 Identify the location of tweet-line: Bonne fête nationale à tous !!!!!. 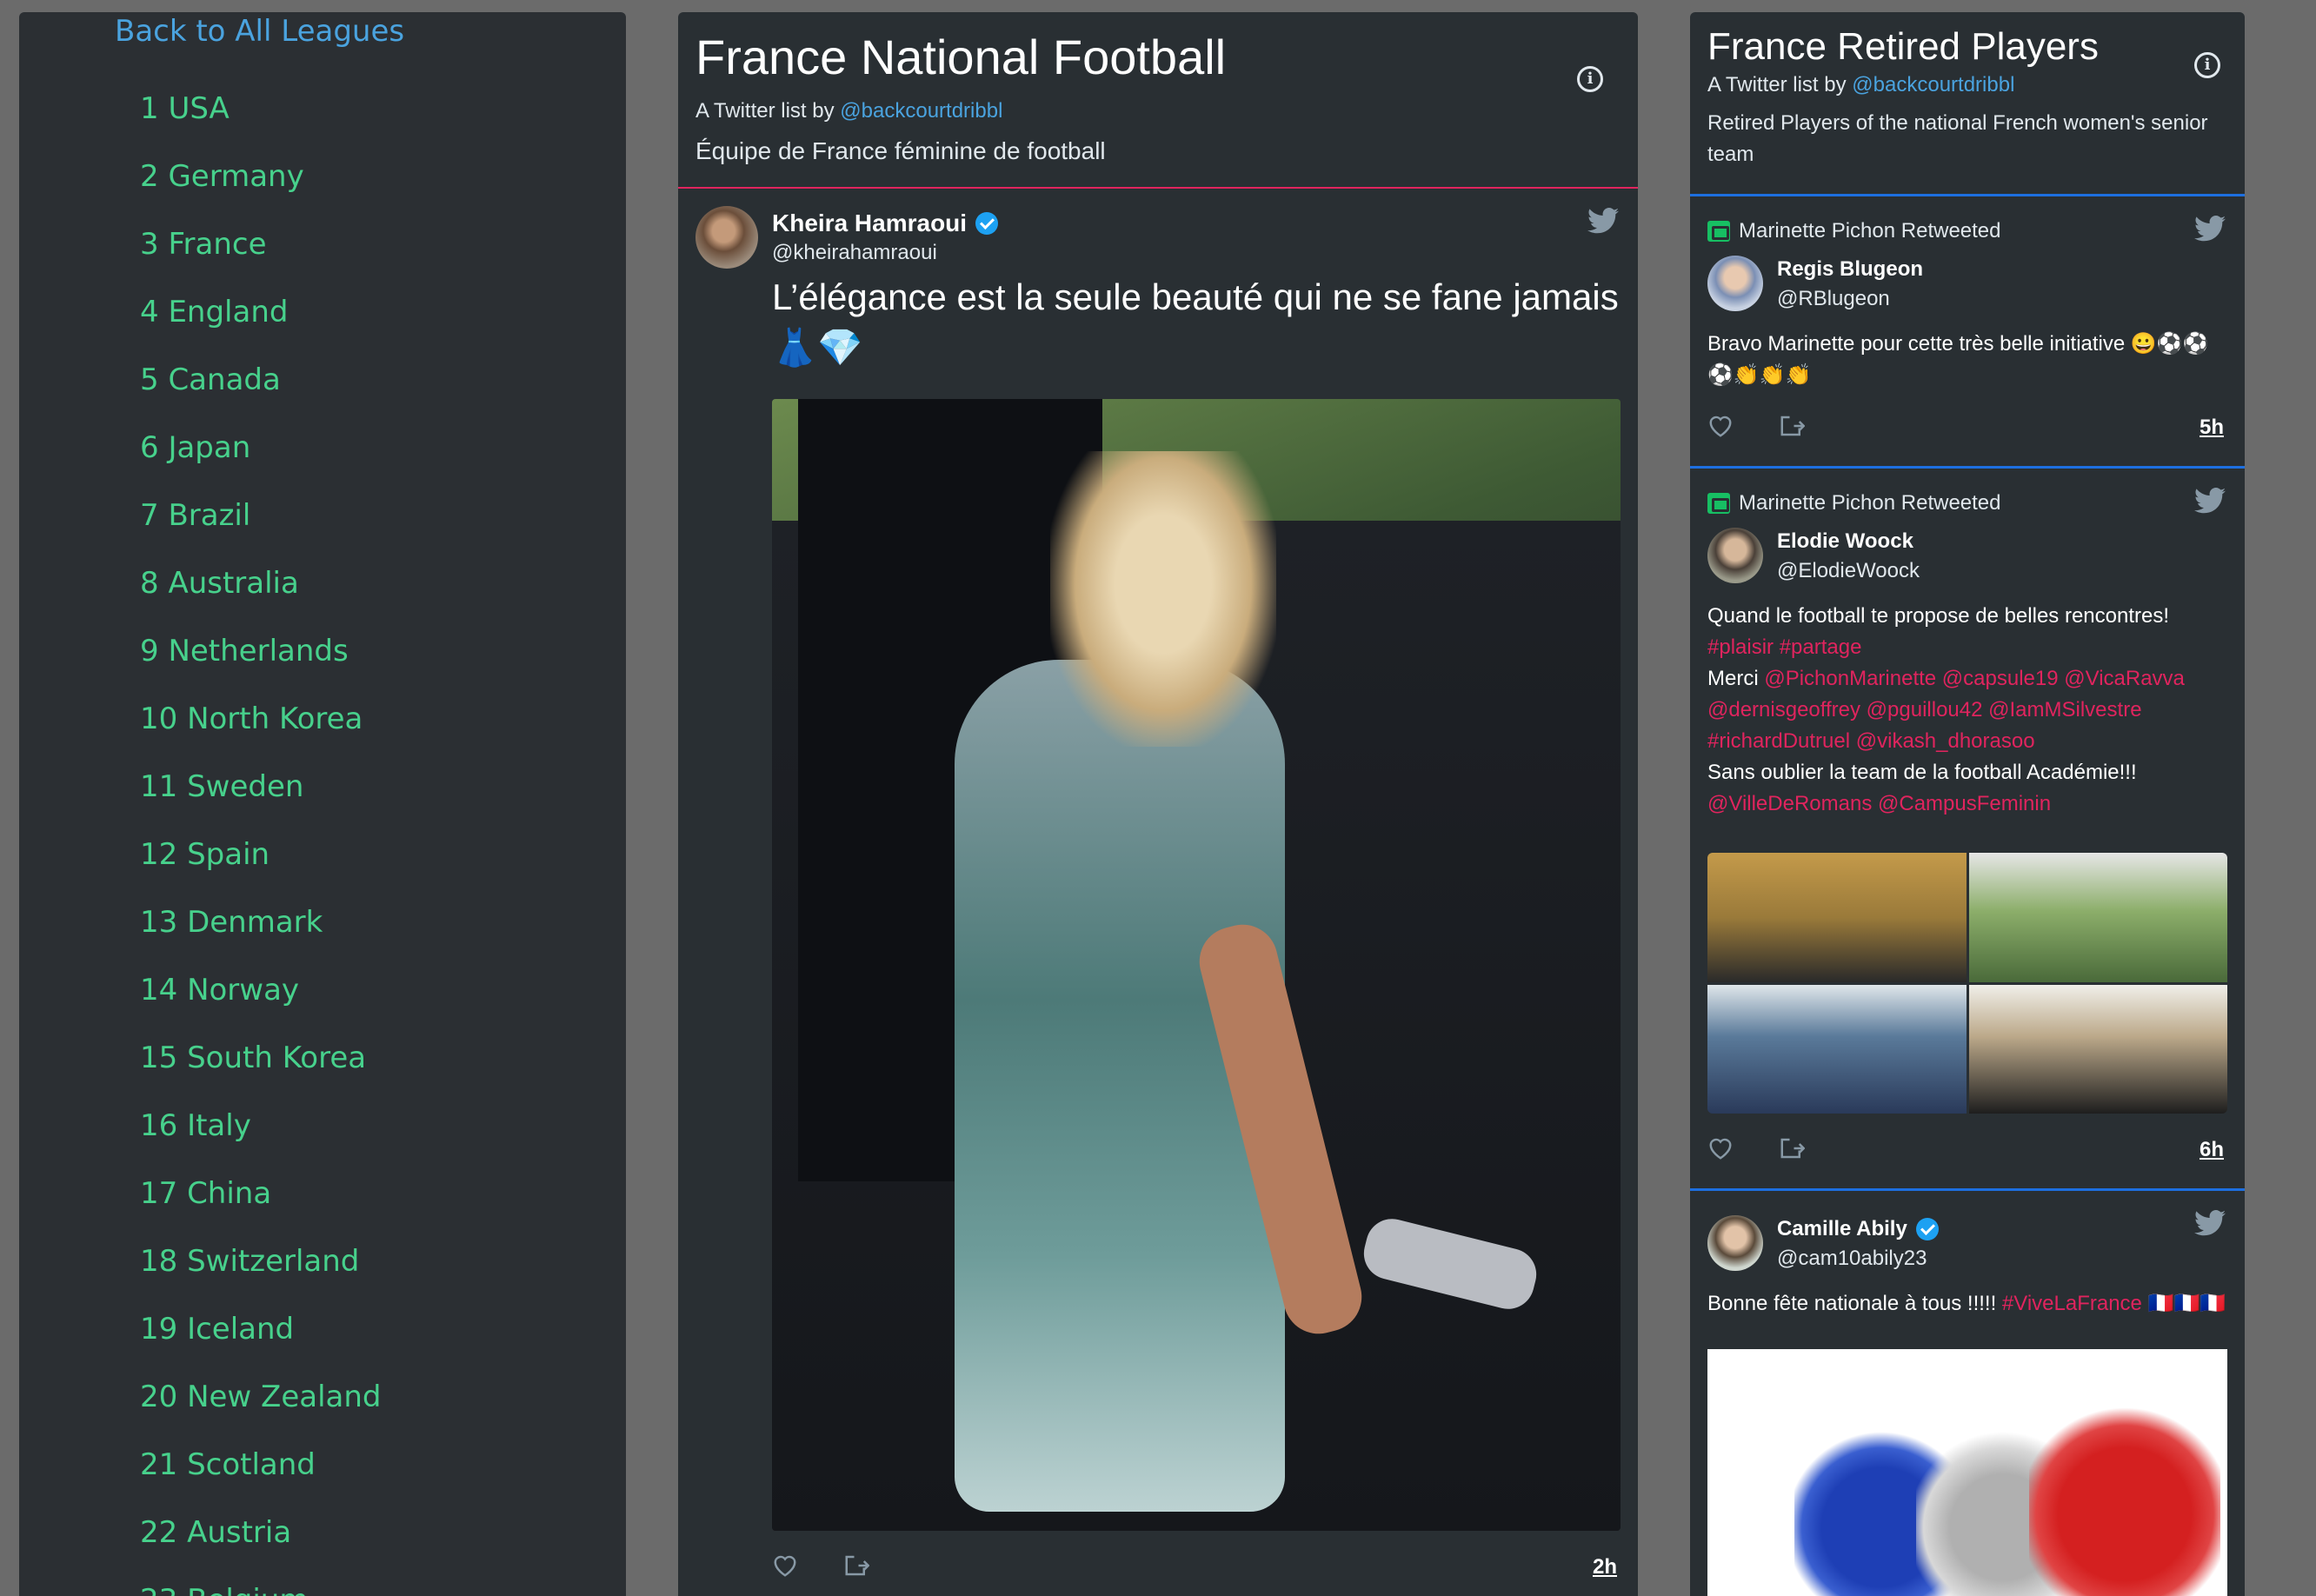
(1855, 1303).